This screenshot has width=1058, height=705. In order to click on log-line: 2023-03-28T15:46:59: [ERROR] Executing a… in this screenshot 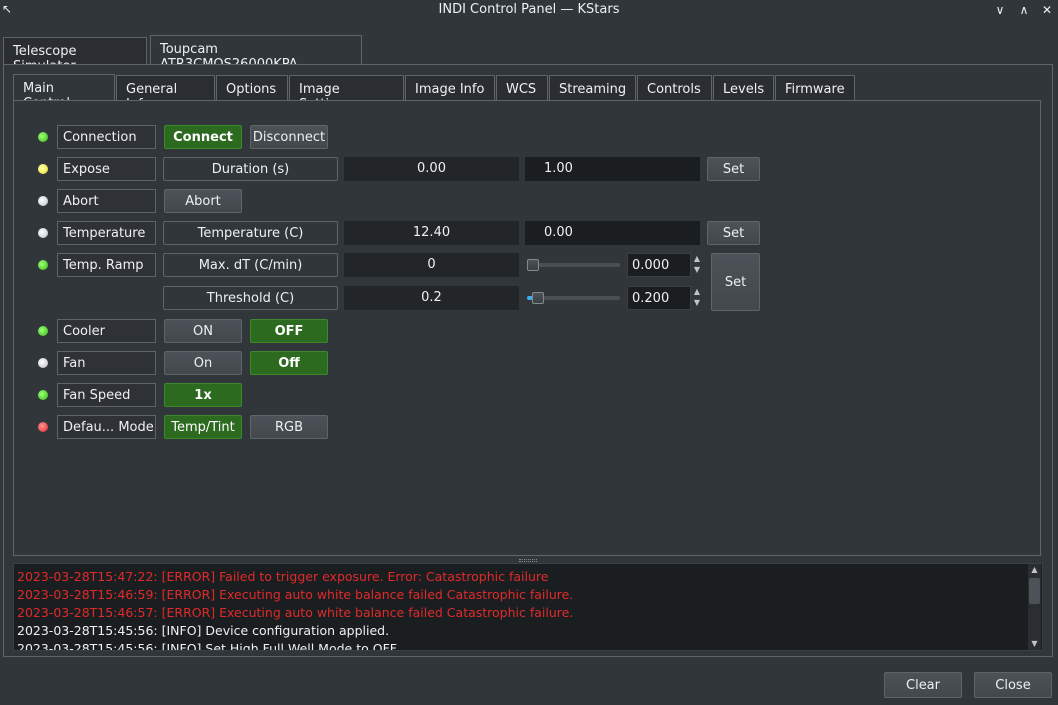, I will do `click(295, 594)`.